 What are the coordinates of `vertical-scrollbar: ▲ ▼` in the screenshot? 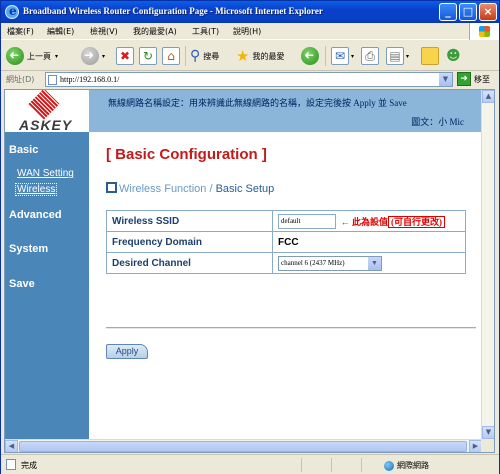 It's located at (487, 264).